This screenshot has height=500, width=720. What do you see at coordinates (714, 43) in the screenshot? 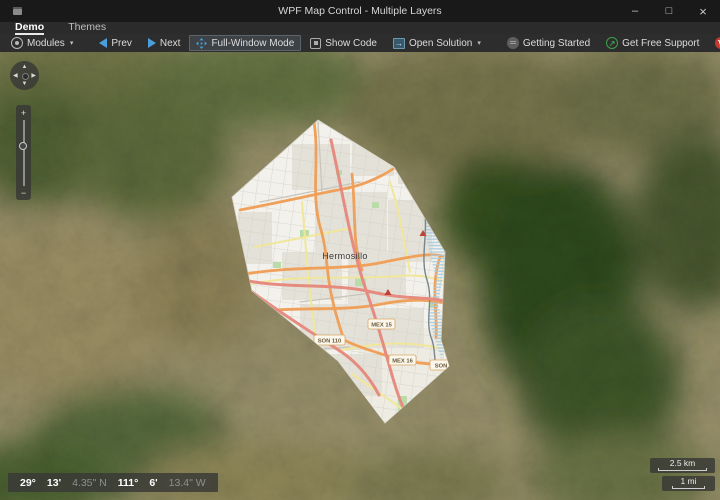
I see `buy-now-button: Buy Now` at bounding box center [714, 43].